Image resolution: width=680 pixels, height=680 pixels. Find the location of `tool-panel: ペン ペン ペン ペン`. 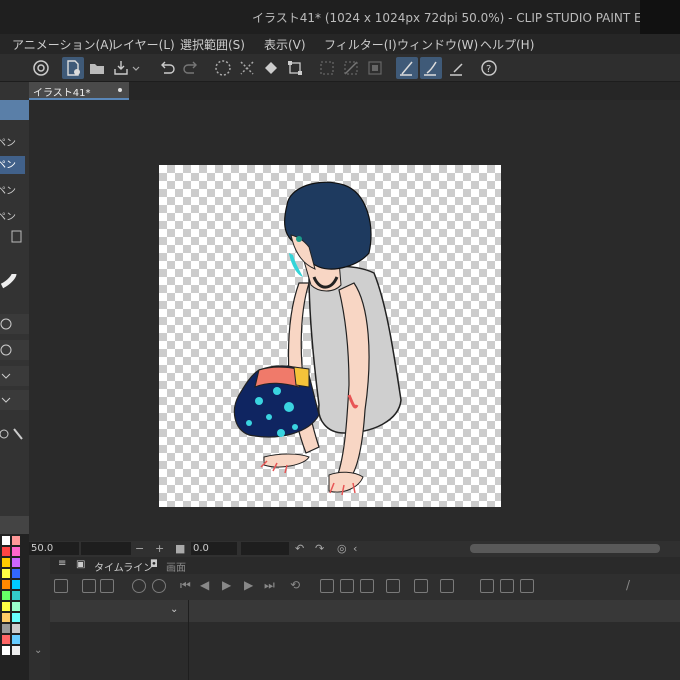

tool-panel: ペン ペン ペン ペン is located at coordinates (14, 381).